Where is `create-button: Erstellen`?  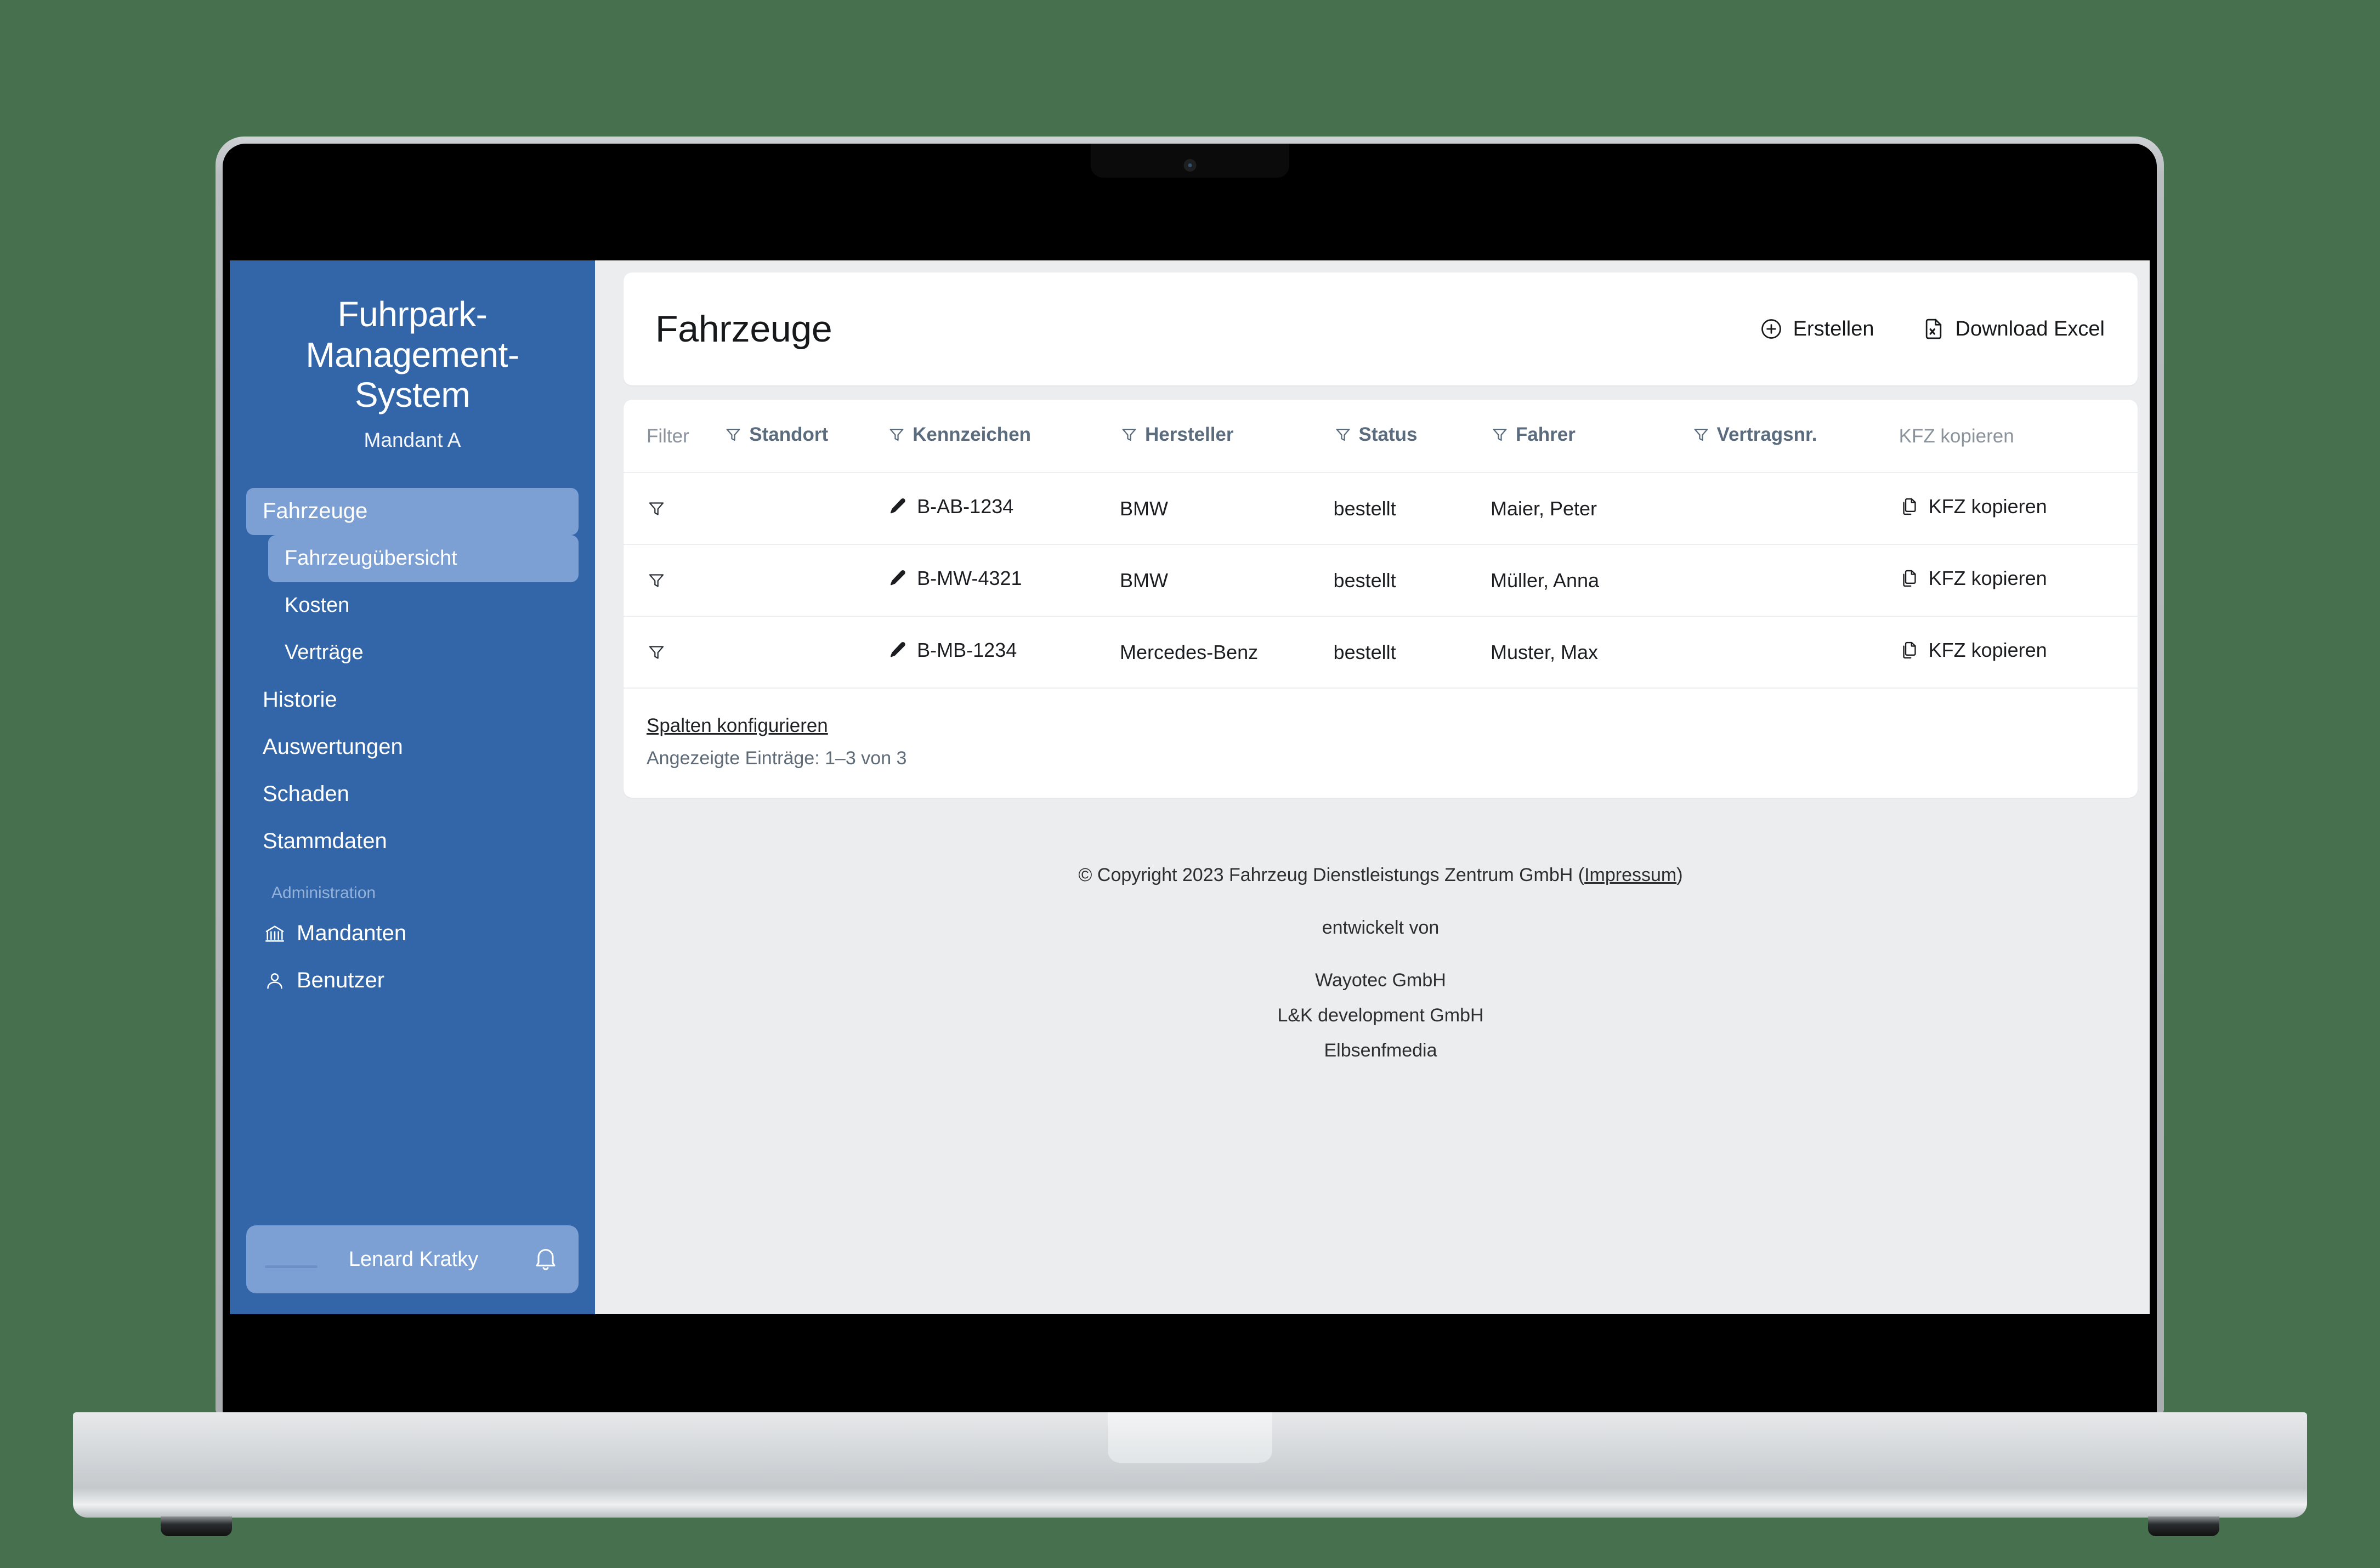 create-button: Erstellen is located at coordinates (1816, 329).